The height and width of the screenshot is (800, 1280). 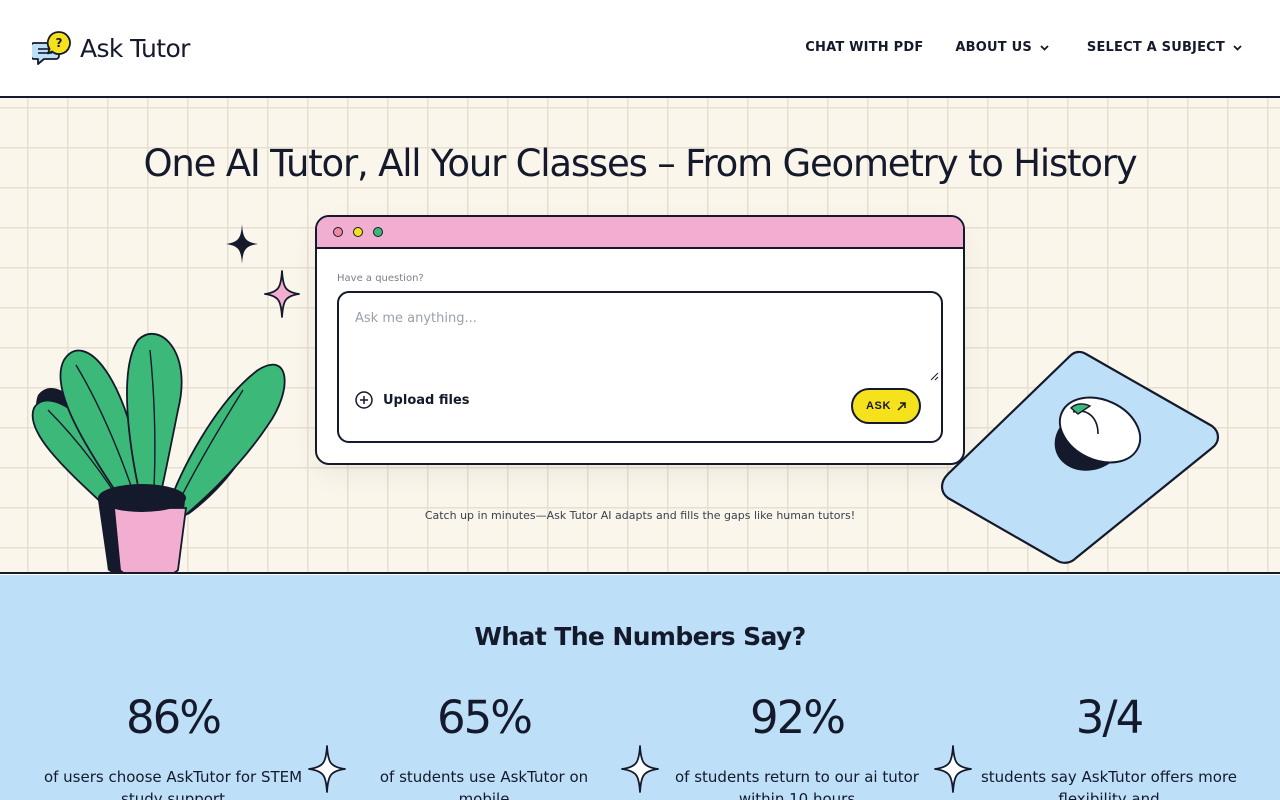 I want to click on mouse-pad-illustration, so click(x=1080, y=457).